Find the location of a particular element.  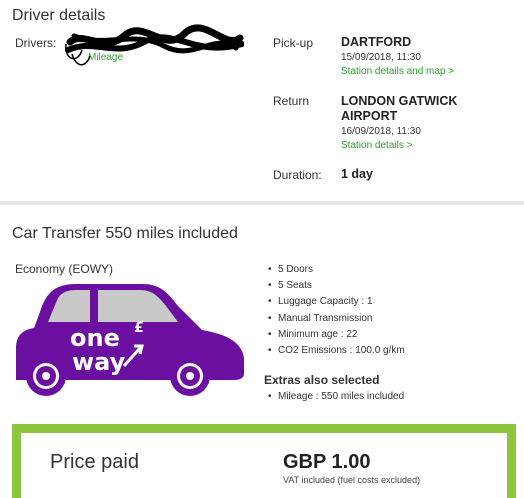

duration-label: Duration: is located at coordinates (297, 175).